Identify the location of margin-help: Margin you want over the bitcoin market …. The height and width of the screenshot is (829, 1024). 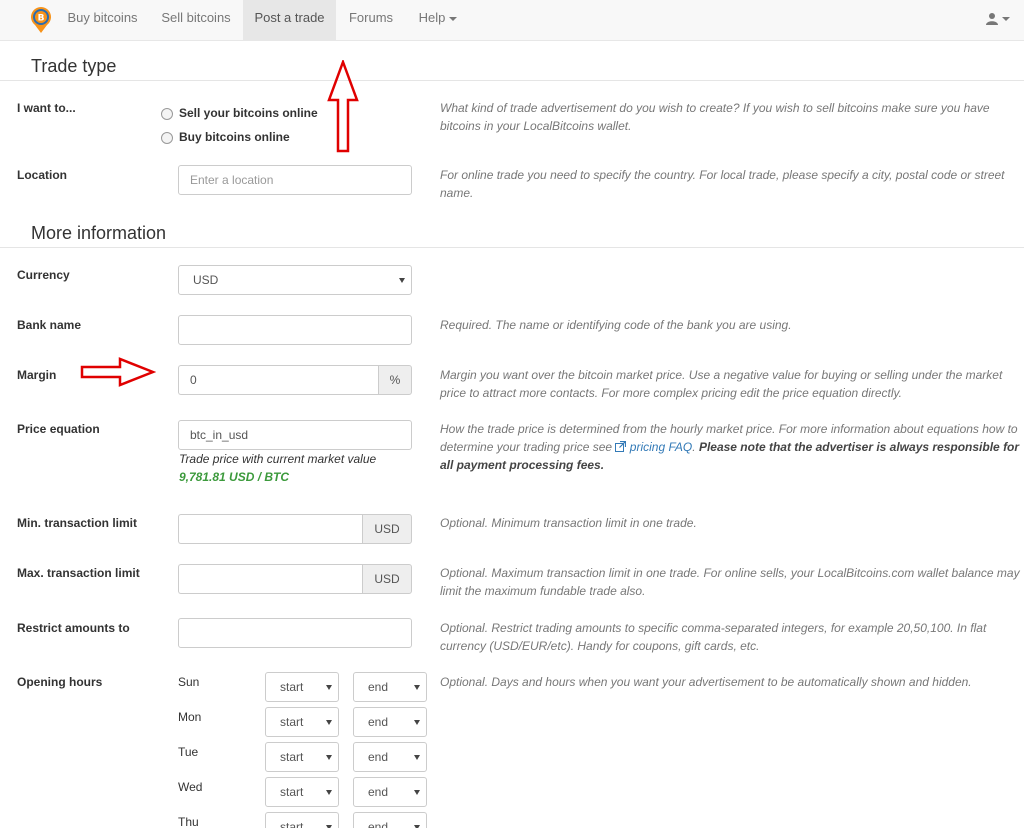
(721, 384).